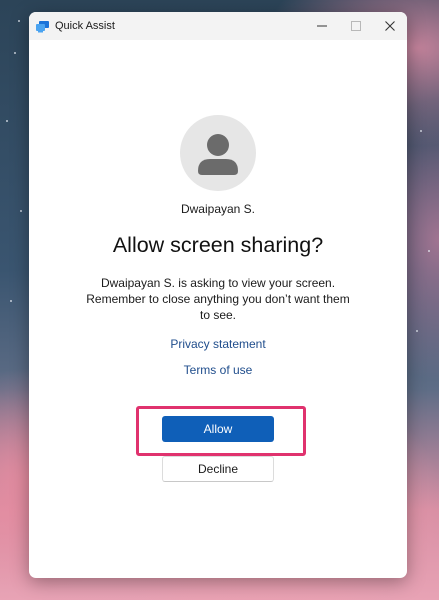 This screenshot has height=600, width=439. Describe the element at coordinates (218, 245) in the screenshot. I see `dialog-heading: Allow screen sharing?` at that location.